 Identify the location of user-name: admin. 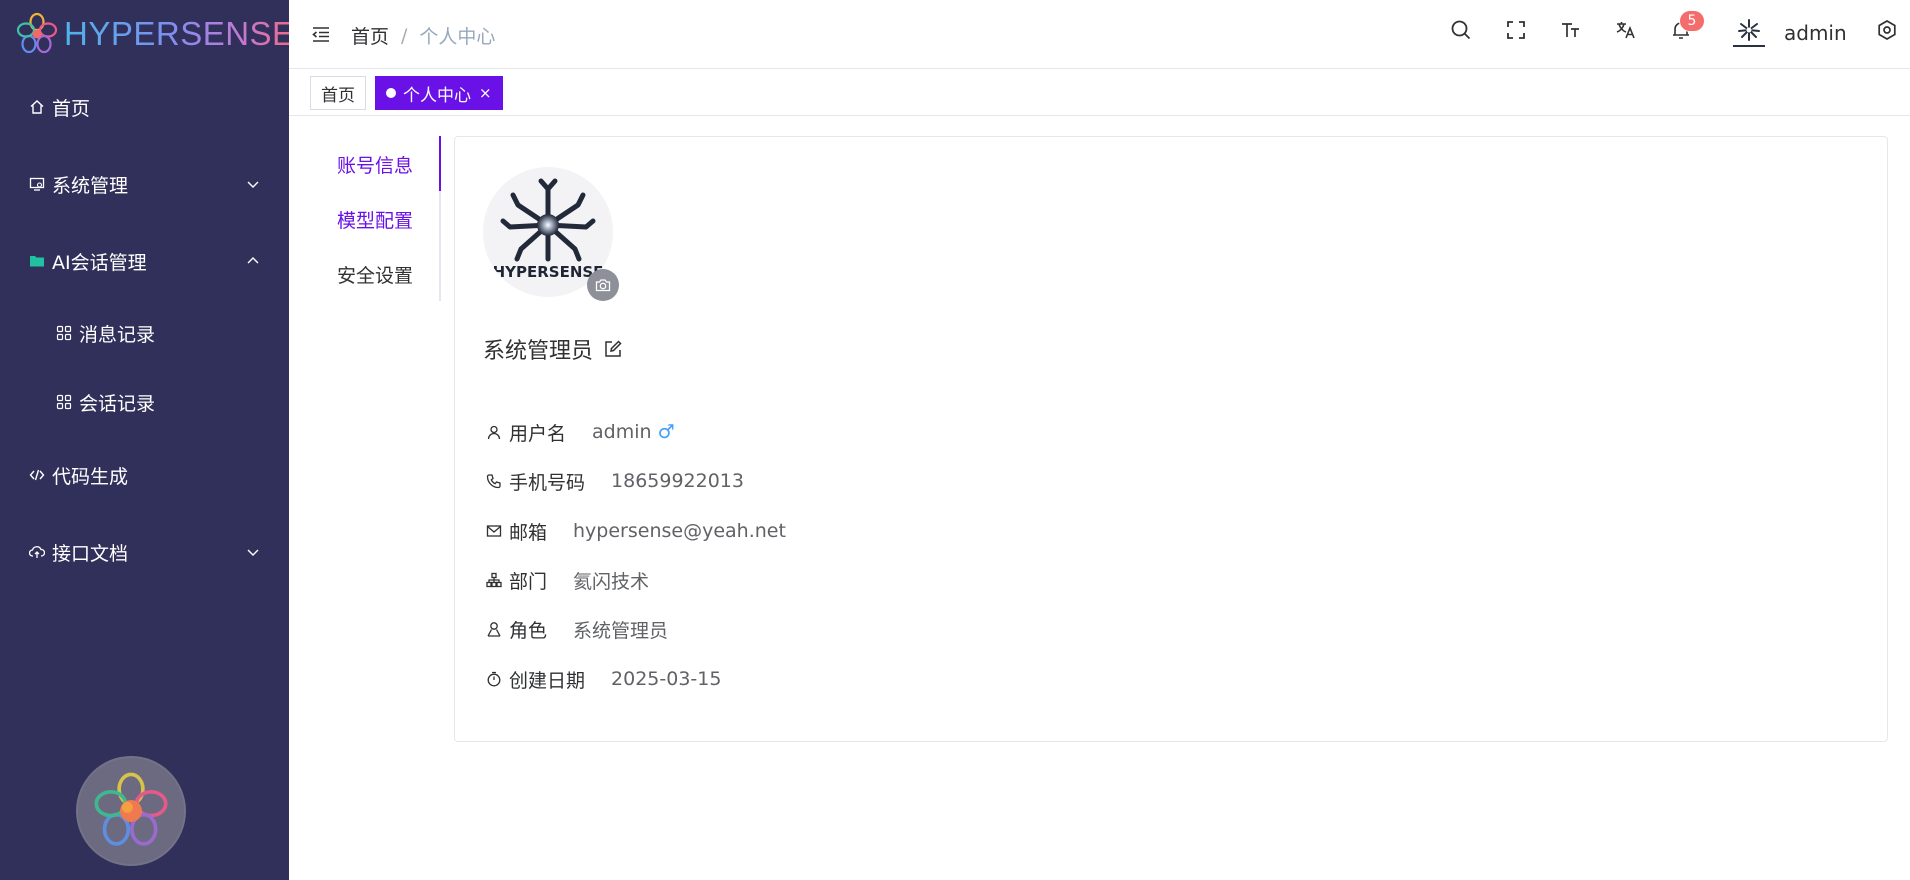
(1815, 33).